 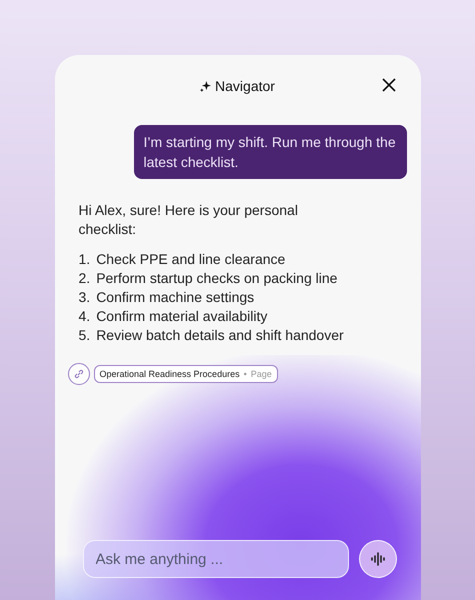 I want to click on link-icon, so click(x=79, y=374).